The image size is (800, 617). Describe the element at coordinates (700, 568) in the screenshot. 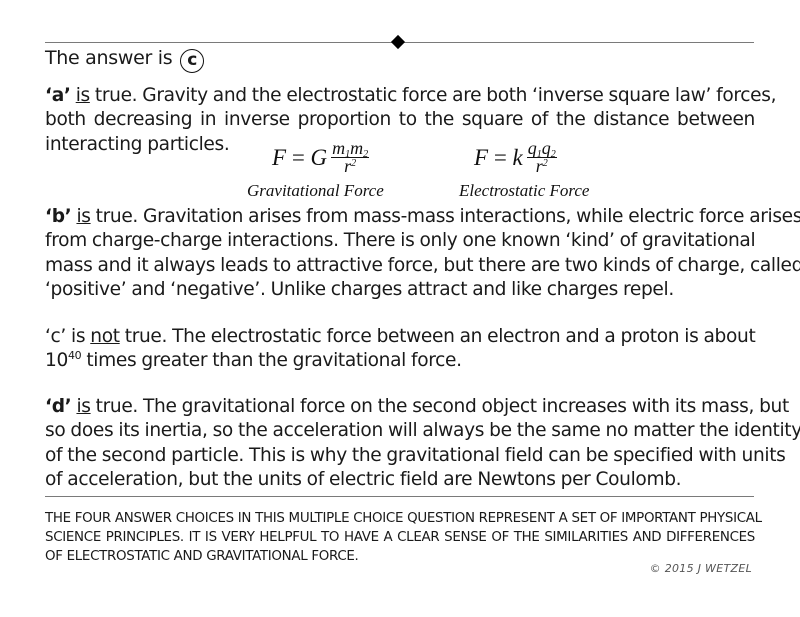

I see `copyright-notice: © 2015 J WETZEL` at that location.